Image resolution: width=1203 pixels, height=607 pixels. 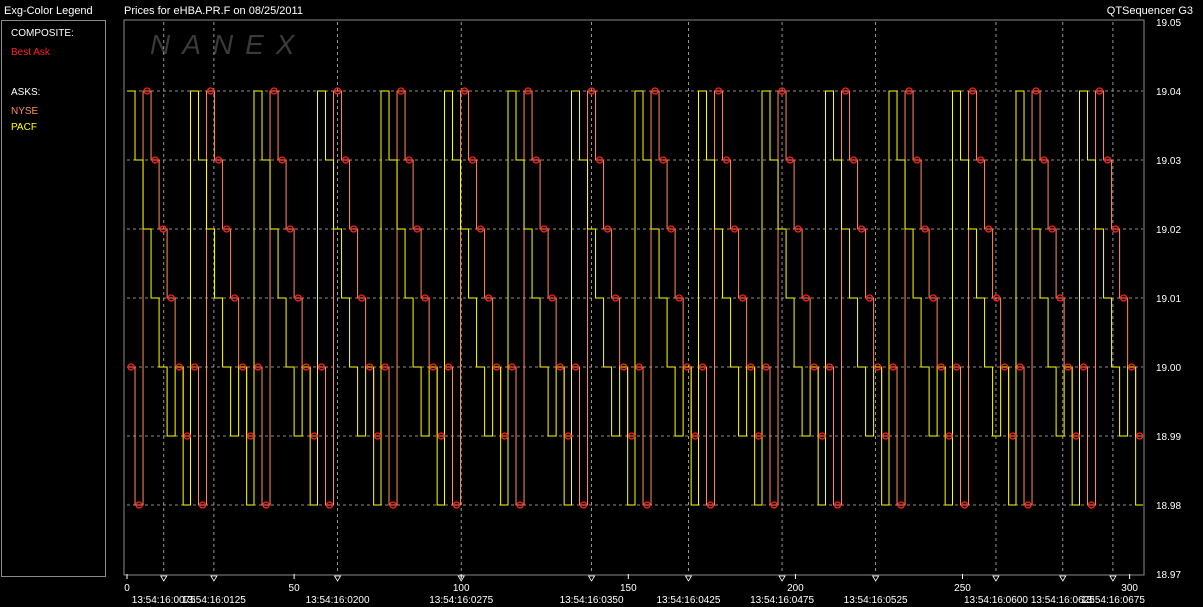 What do you see at coordinates (1129, 588) in the screenshot?
I see `x-tick-label: 300` at bounding box center [1129, 588].